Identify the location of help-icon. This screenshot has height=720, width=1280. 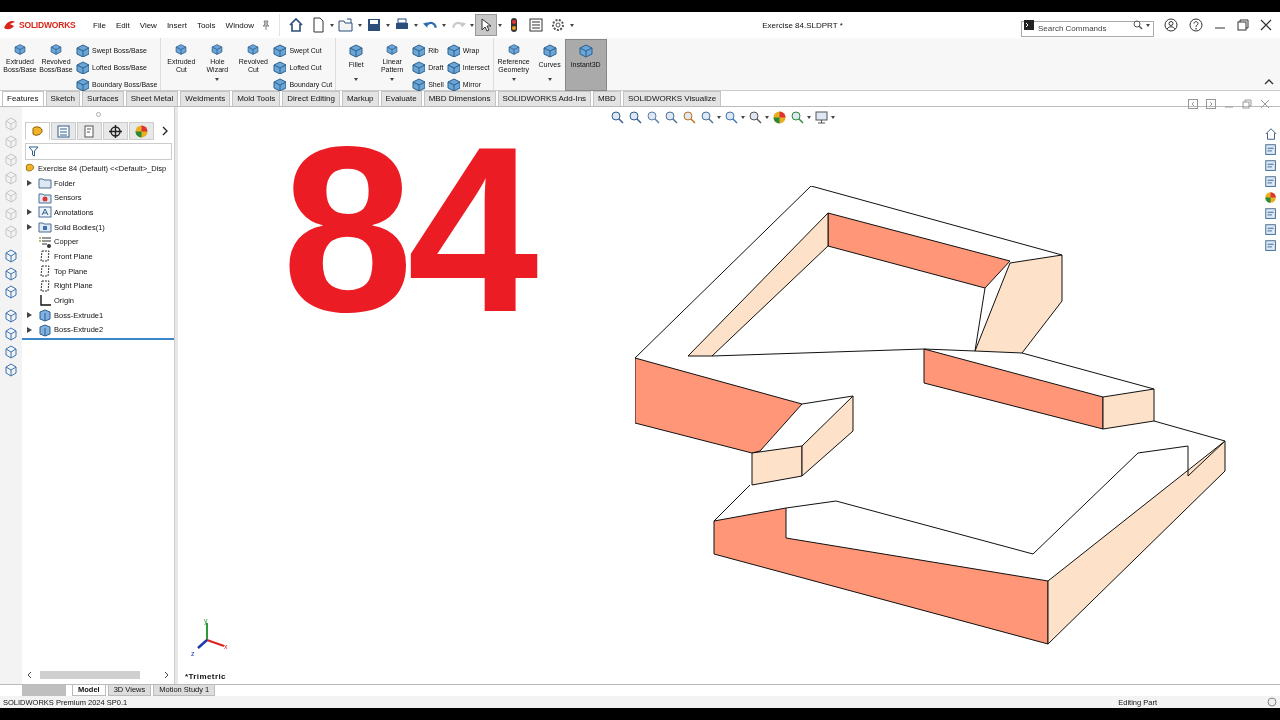
(1196, 25).